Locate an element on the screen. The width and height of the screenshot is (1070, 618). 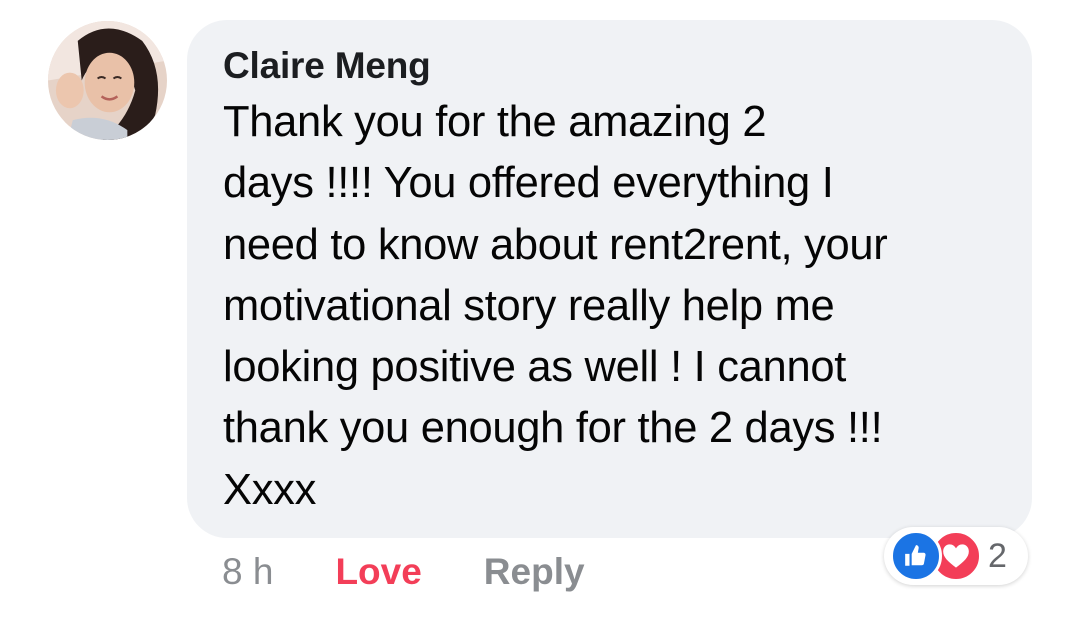
like-icon is located at coordinates (916, 556).